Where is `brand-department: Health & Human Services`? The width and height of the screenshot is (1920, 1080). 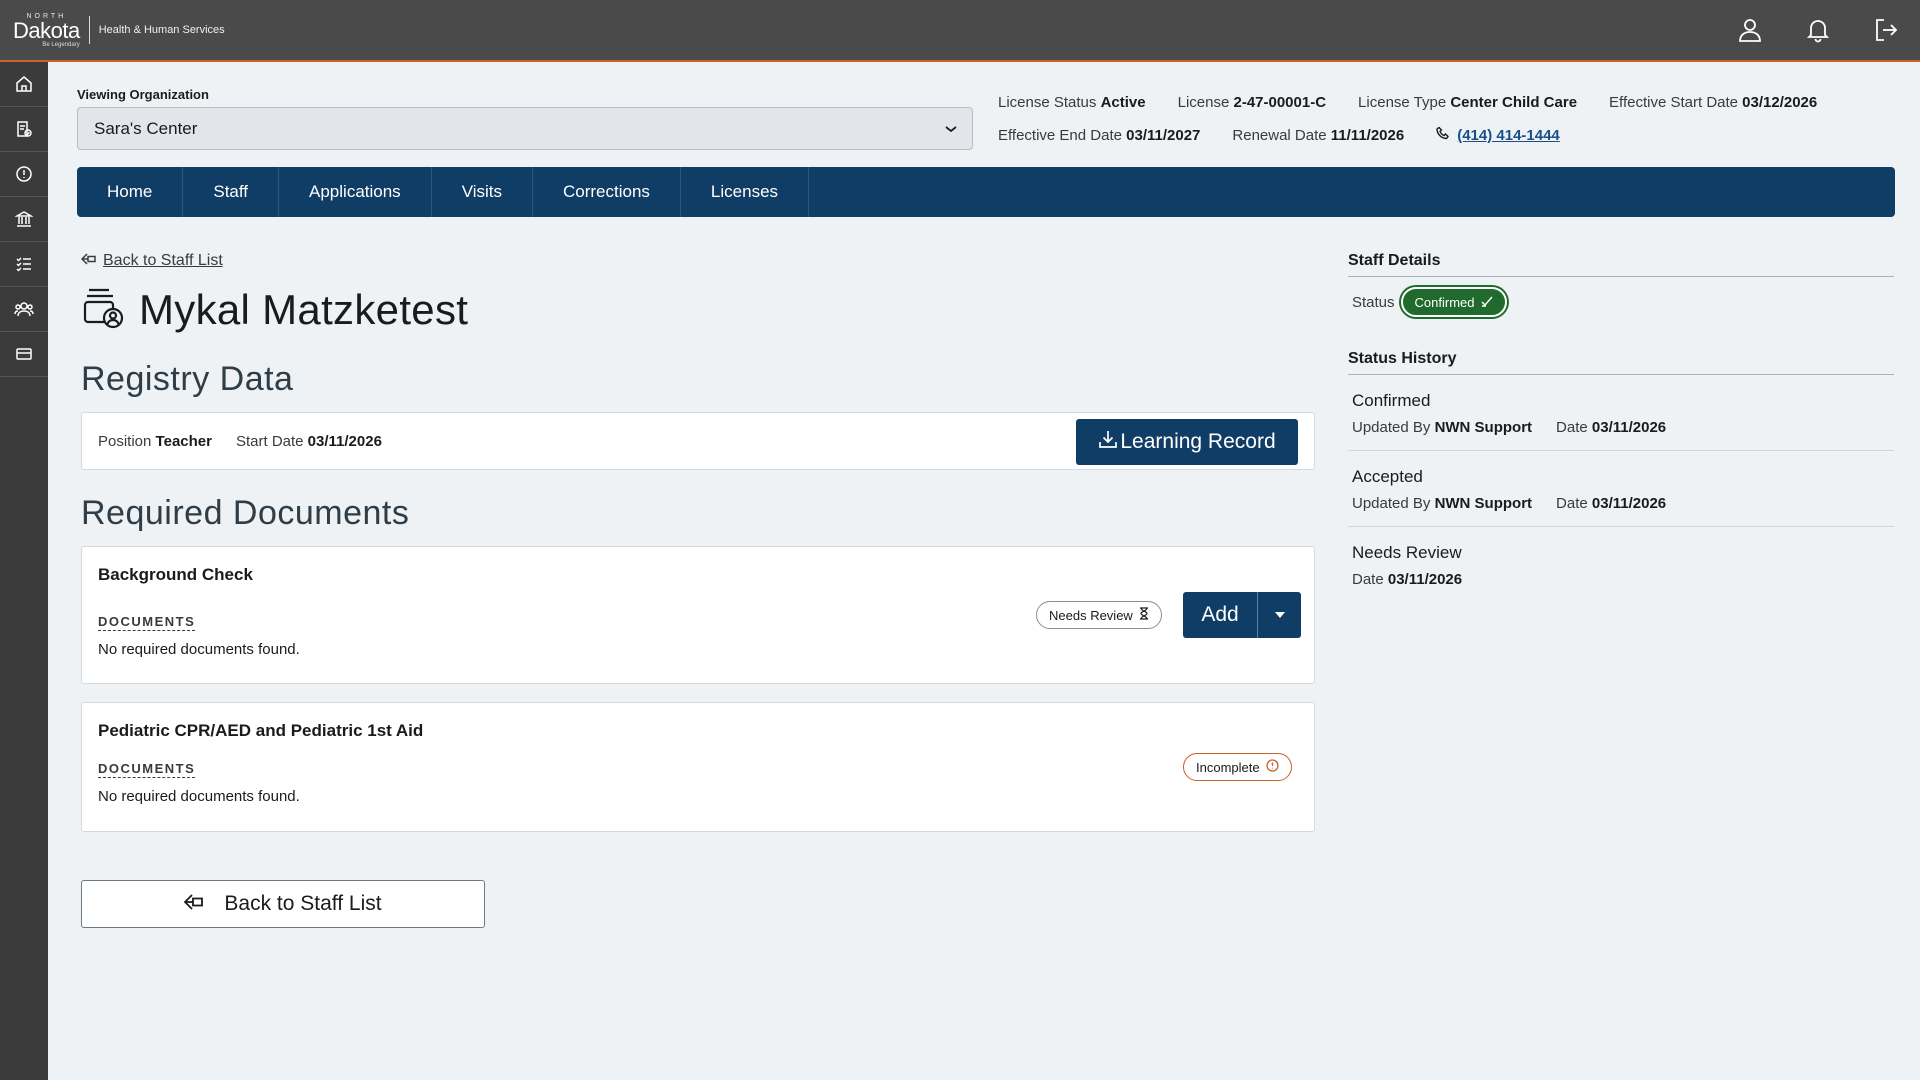 brand-department: Health & Human Services is located at coordinates (161, 30).